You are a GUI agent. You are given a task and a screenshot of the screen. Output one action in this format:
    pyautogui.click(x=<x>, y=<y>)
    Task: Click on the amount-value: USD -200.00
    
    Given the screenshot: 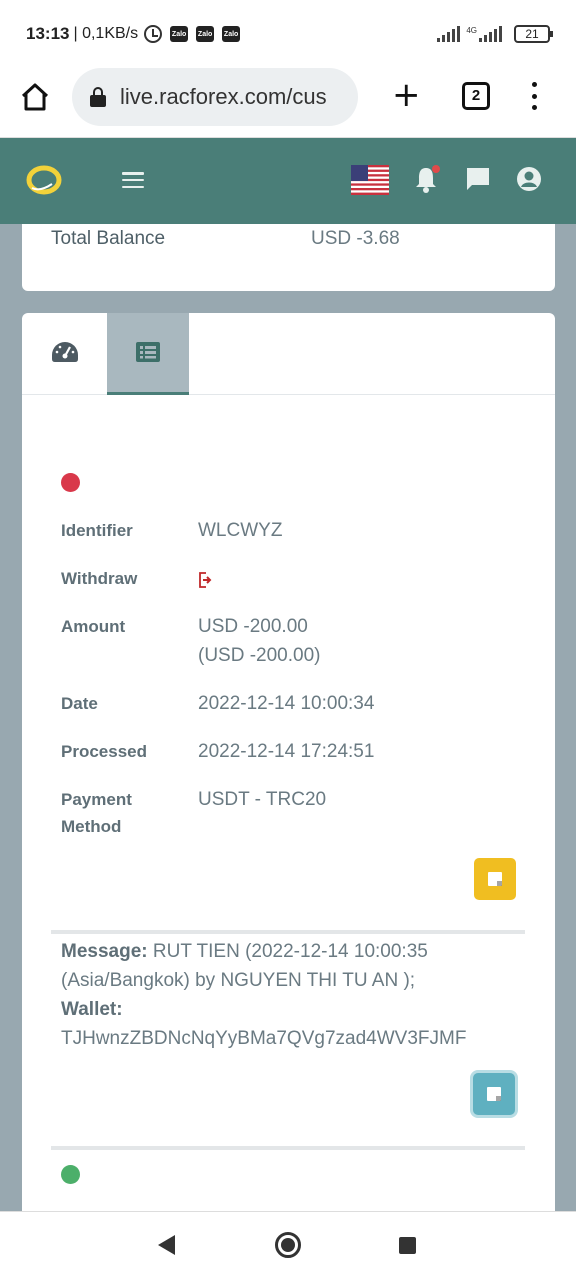 What is the action you would take?
    pyautogui.click(x=253, y=626)
    